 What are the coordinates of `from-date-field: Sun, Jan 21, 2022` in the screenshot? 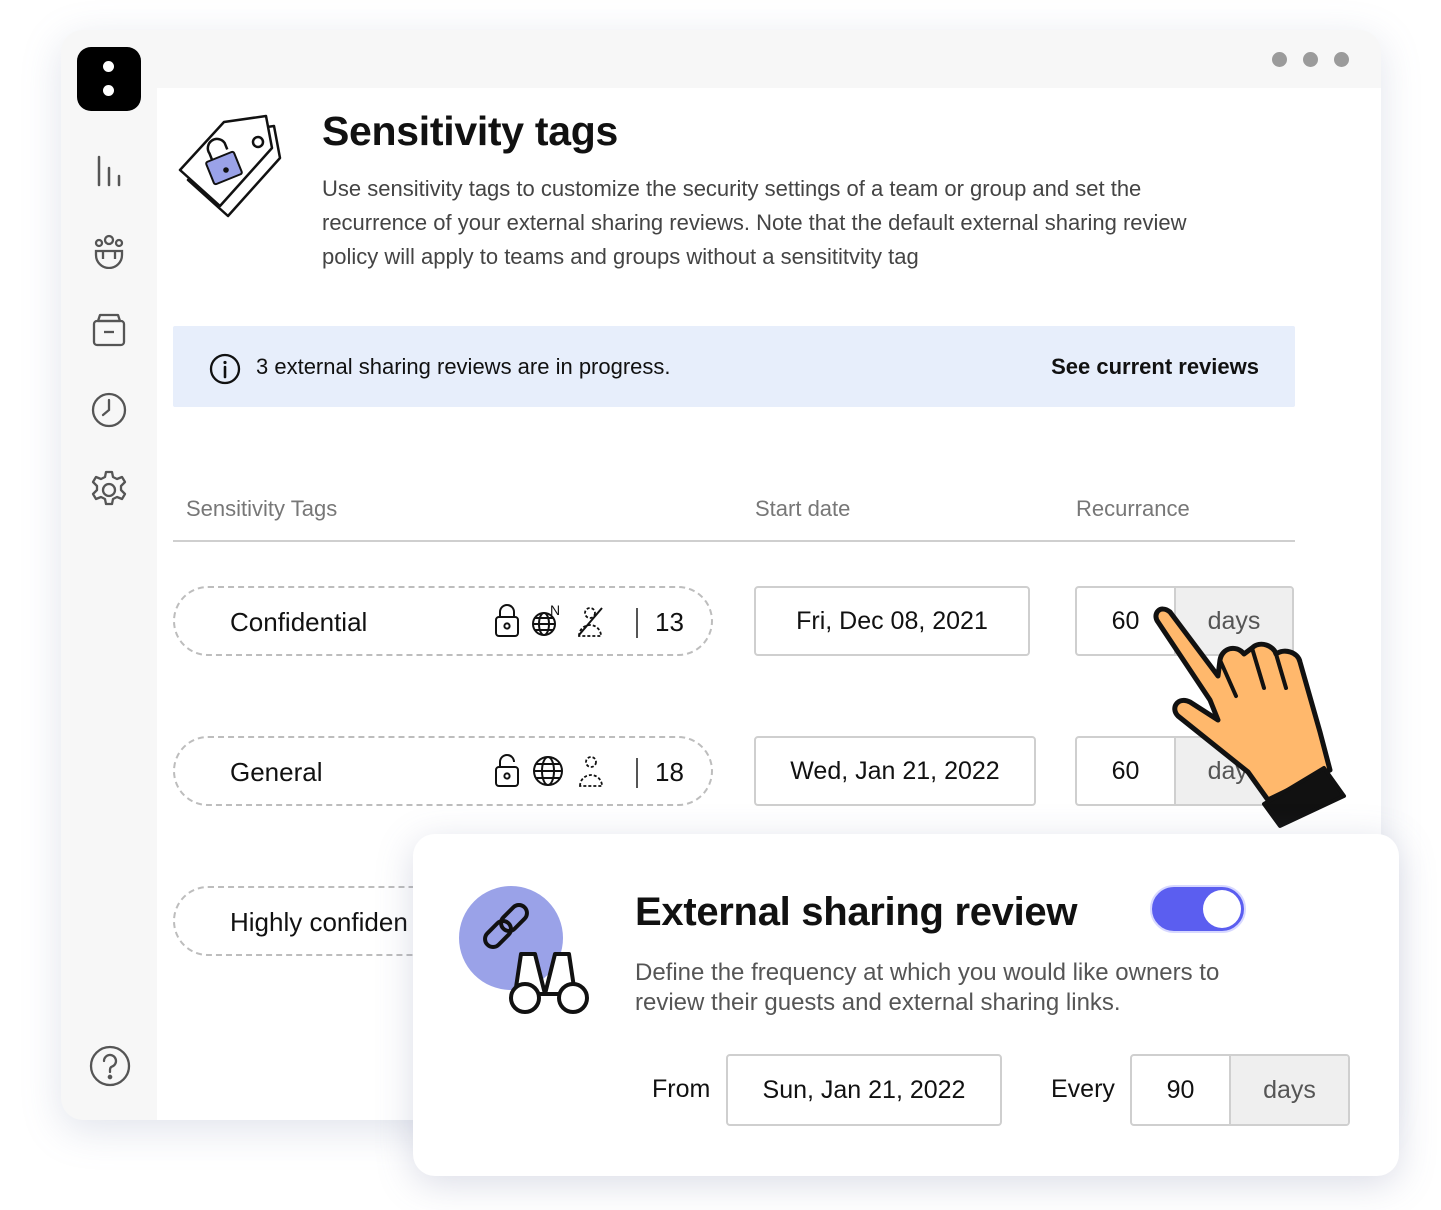 It's located at (864, 1090).